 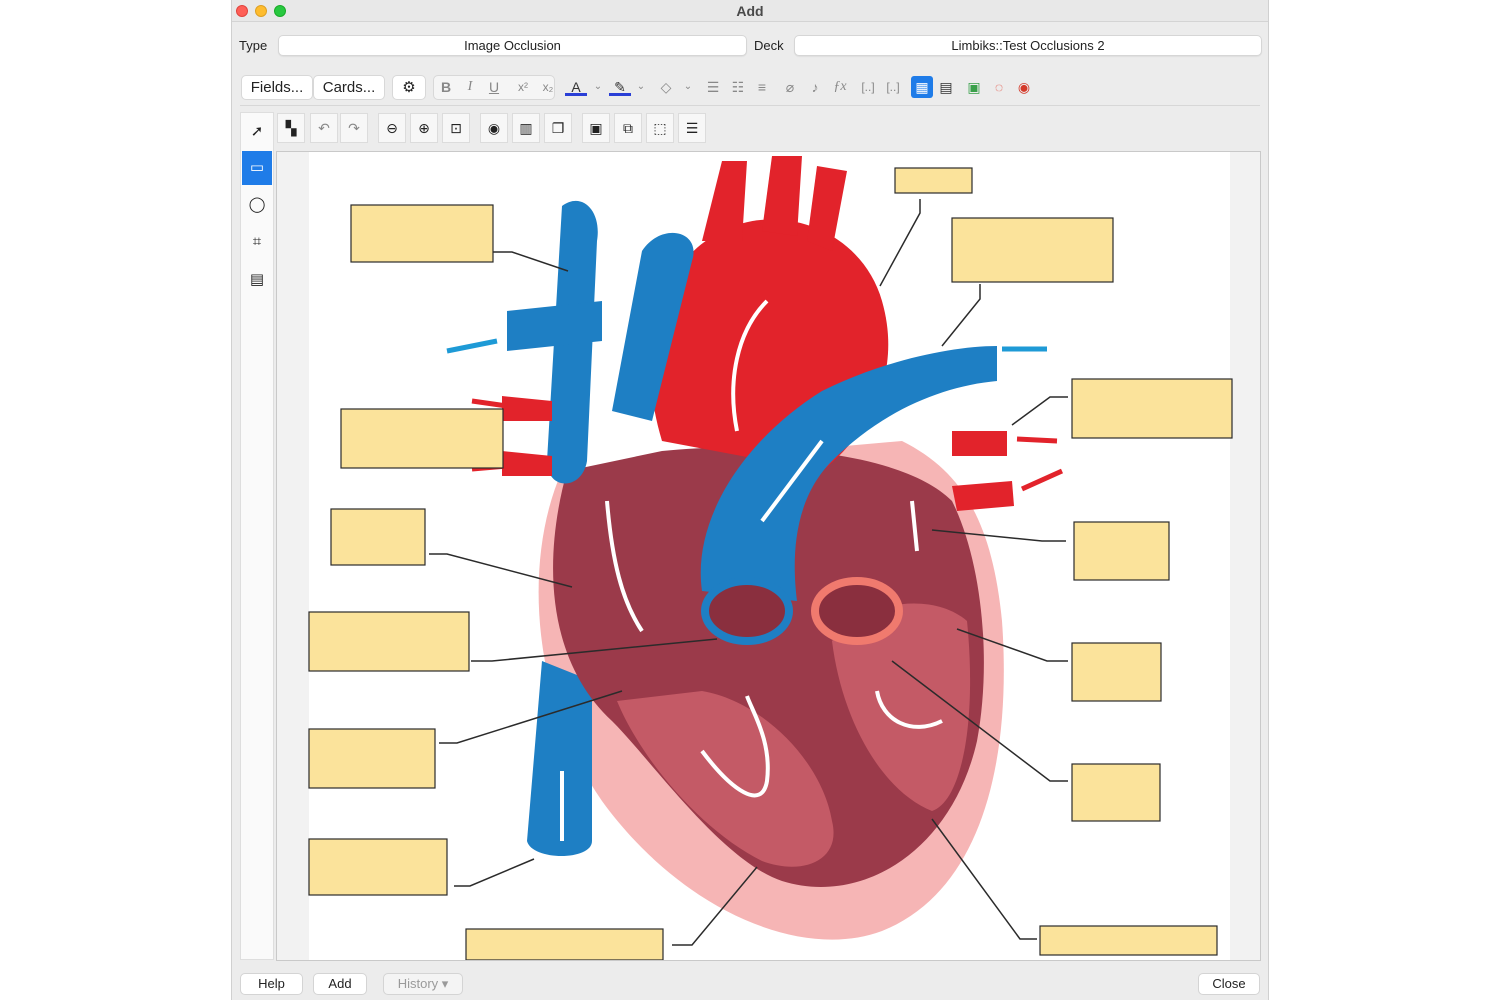 What do you see at coordinates (423, 984) in the screenshot?
I see `history-button: History ▾` at bounding box center [423, 984].